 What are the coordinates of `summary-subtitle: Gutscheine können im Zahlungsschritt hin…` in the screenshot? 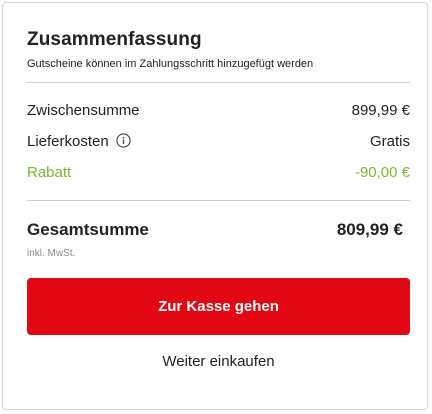 It's located at (170, 64).